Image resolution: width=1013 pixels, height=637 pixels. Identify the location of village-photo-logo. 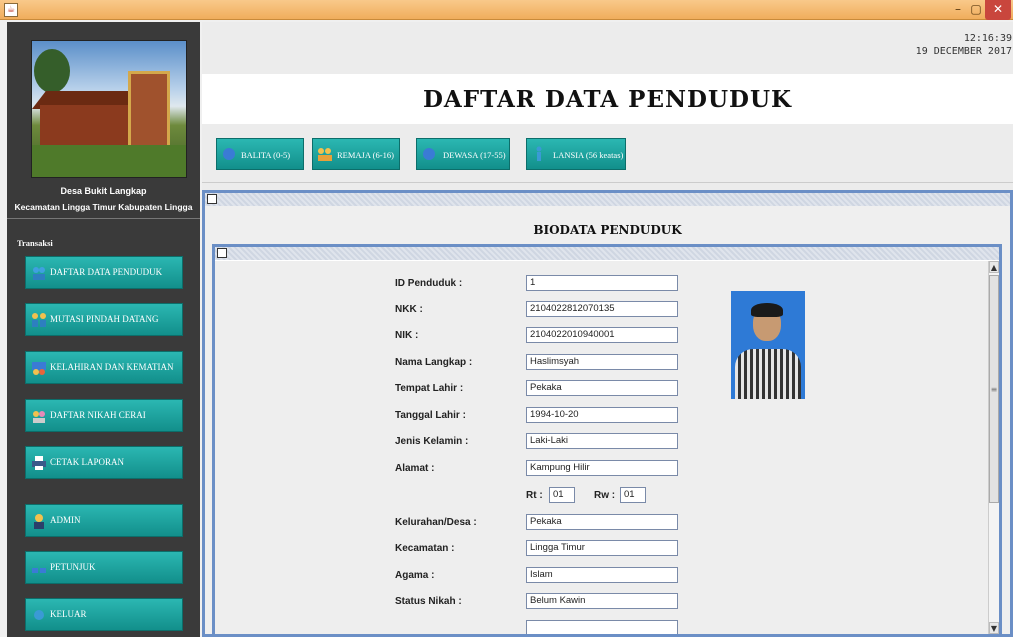
(109, 109).